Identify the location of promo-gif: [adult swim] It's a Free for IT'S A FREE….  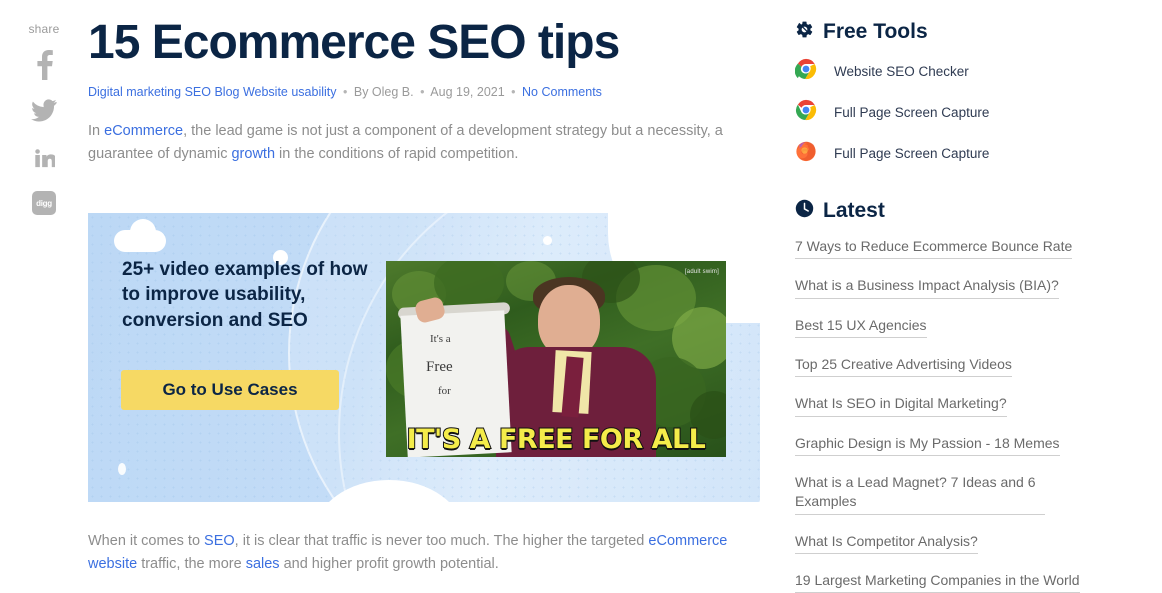
(556, 359).